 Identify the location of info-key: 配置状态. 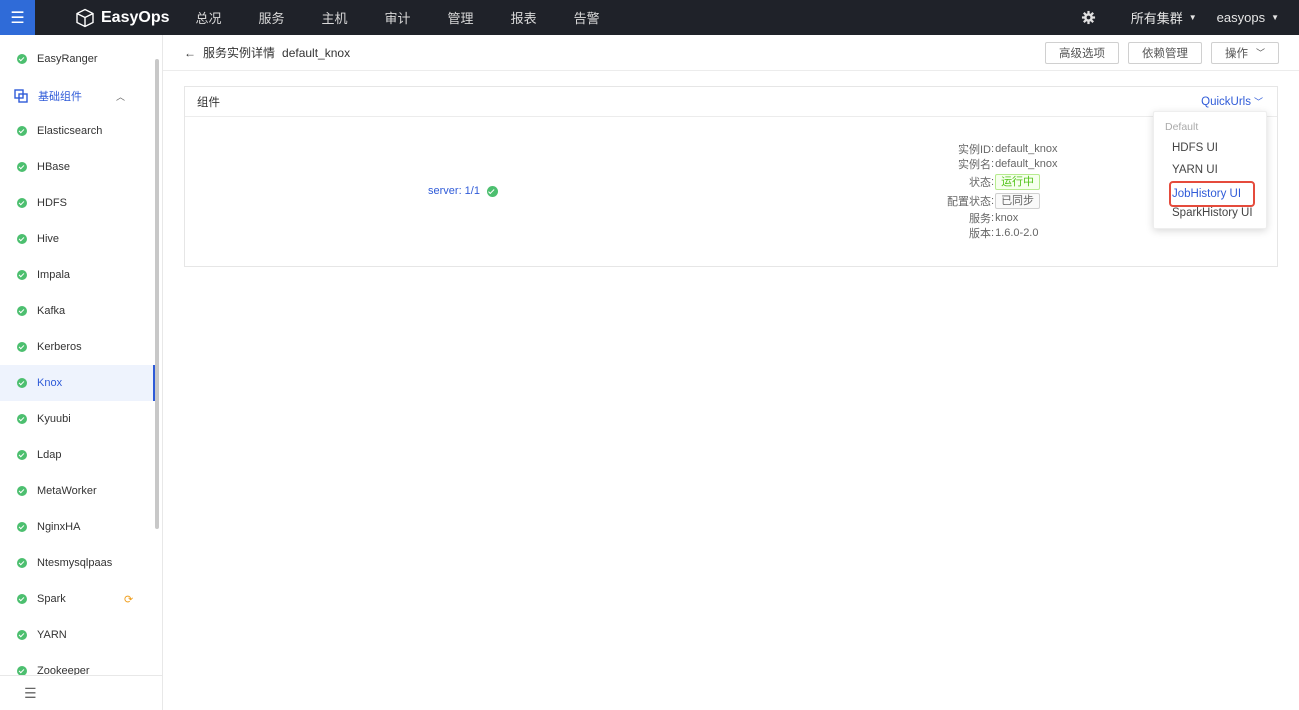
(969, 201).